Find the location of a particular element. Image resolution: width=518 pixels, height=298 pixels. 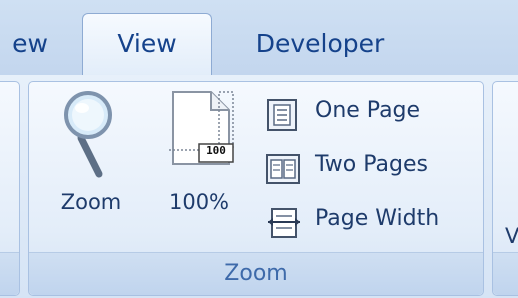

tab-developer: Developer is located at coordinates (320, 44).